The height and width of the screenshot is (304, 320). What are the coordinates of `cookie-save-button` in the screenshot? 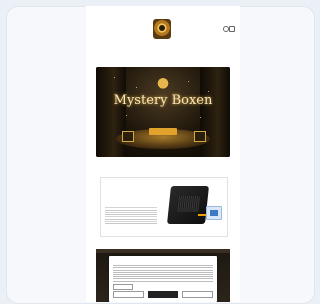 It's located at (198, 294).